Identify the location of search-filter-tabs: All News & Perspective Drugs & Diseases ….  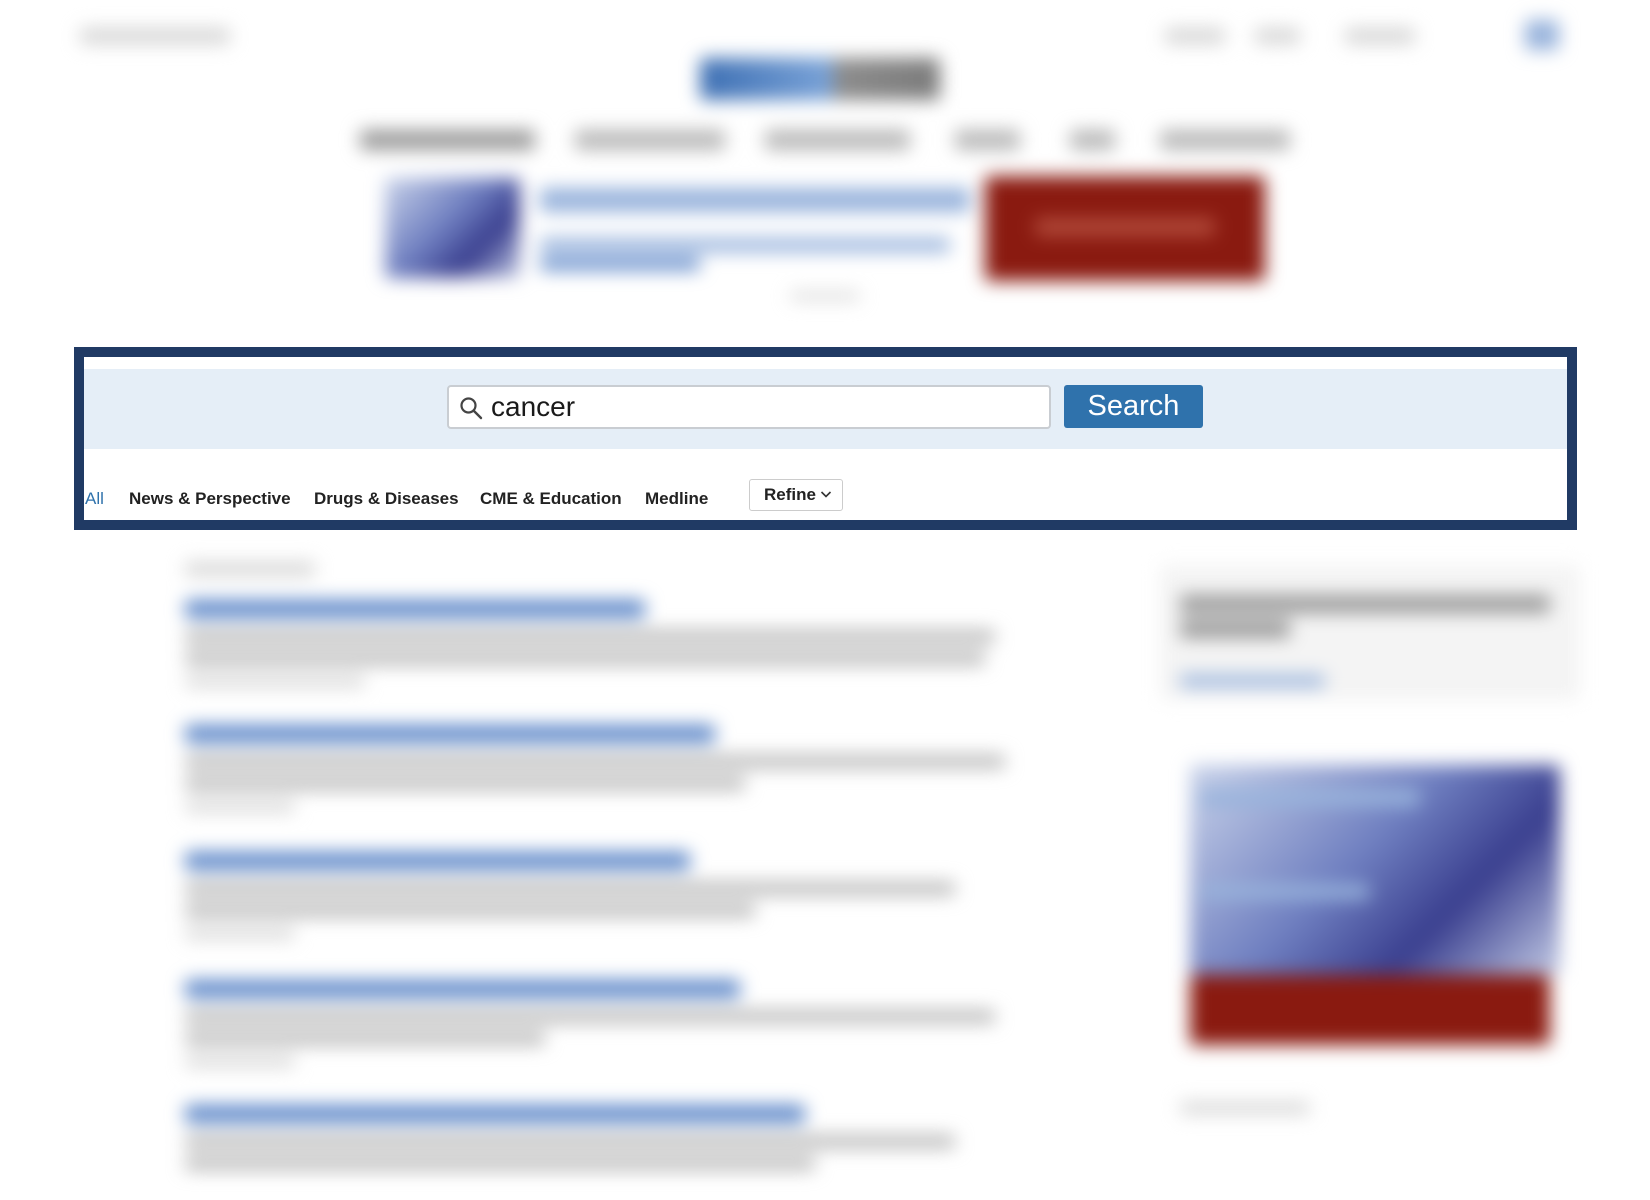
(825, 499).